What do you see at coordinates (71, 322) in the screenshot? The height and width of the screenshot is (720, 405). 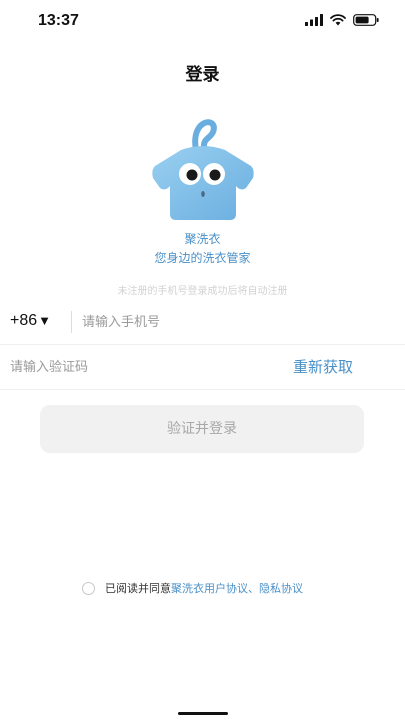 I see `phone-divider` at bounding box center [71, 322].